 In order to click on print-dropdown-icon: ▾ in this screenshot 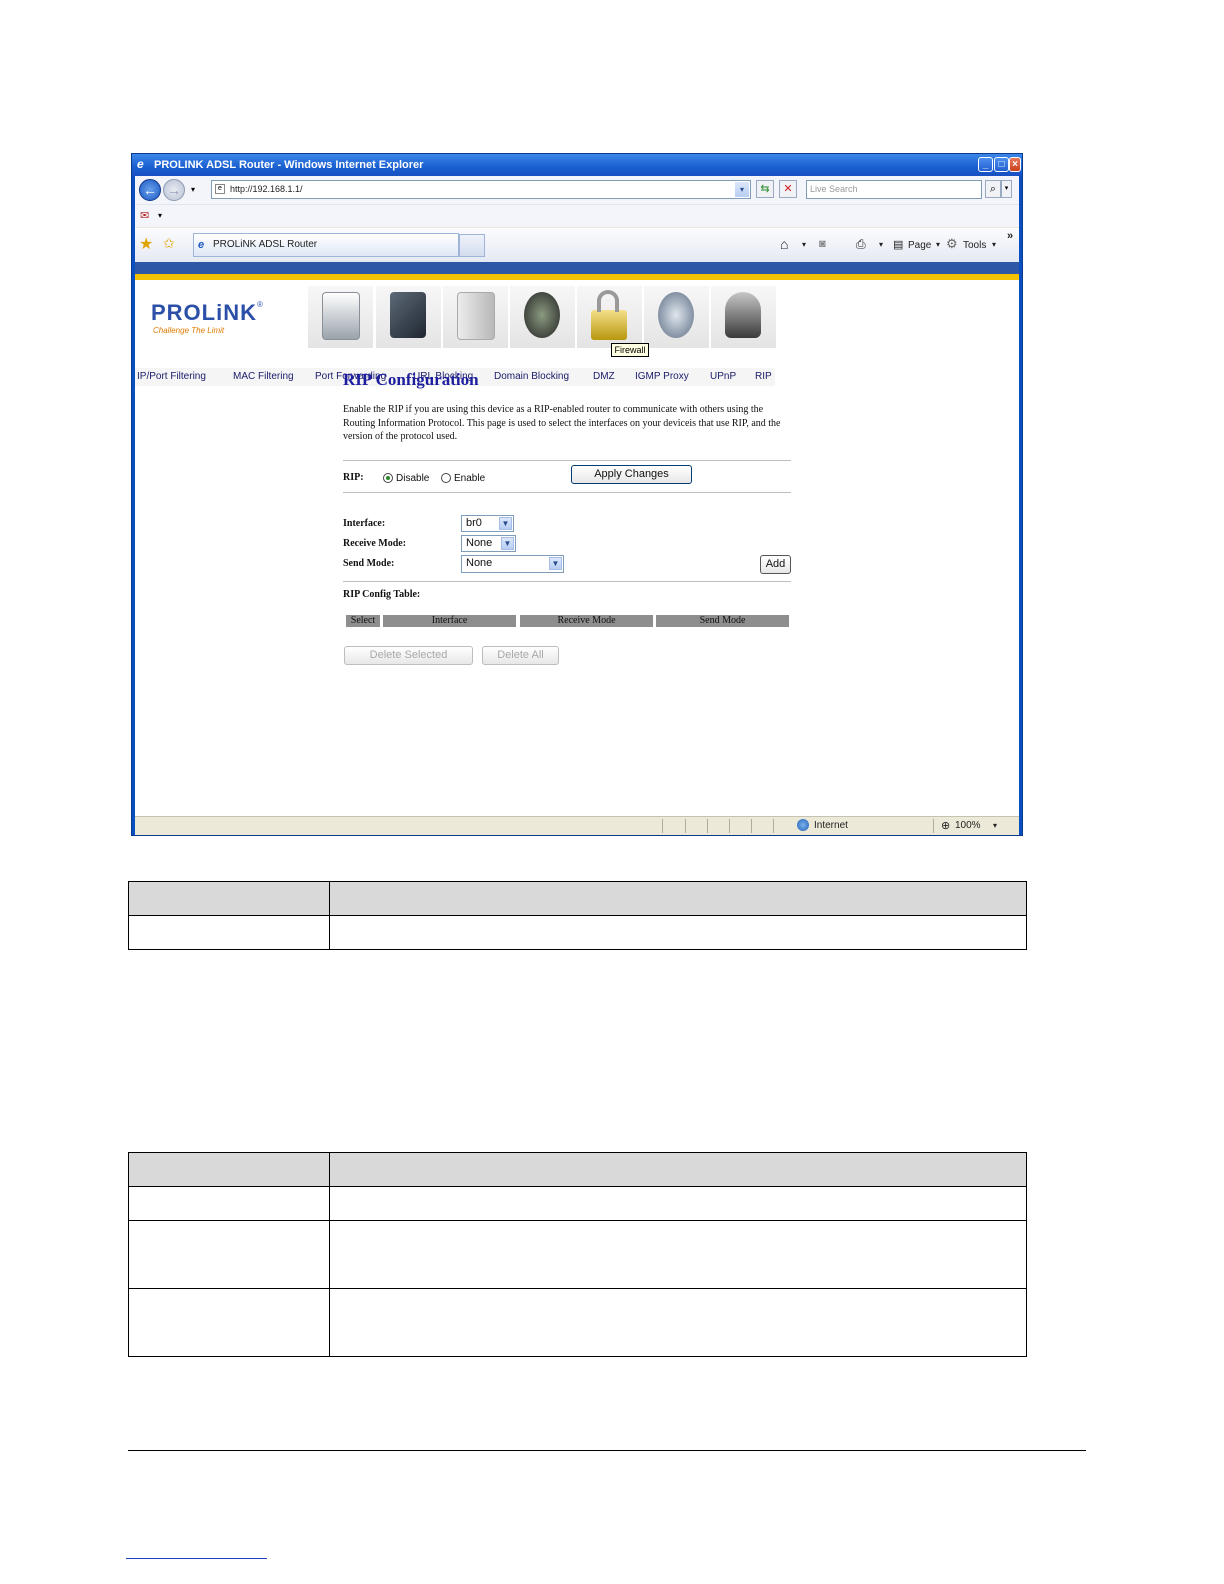, I will do `click(881, 244)`.